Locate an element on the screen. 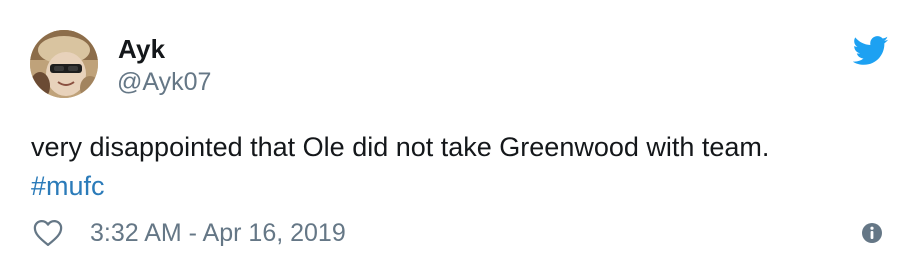 The width and height of the screenshot is (922, 263). avatar-image is located at coordinates (64, 64).